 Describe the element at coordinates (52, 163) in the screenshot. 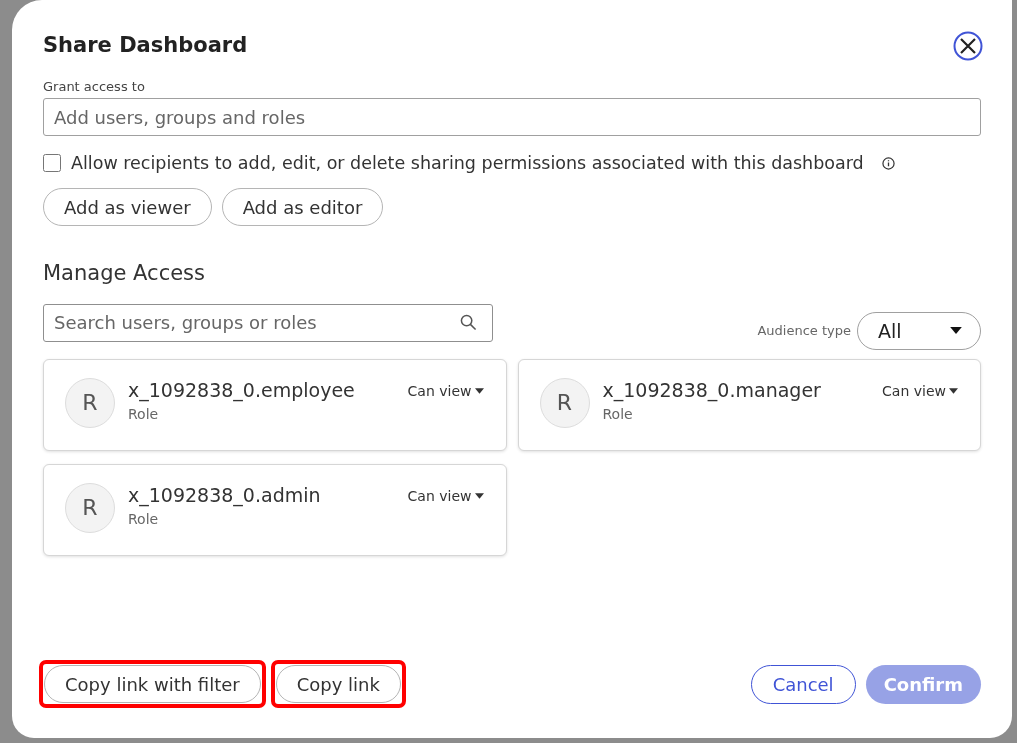

I see `permission-checkbox` at that location.